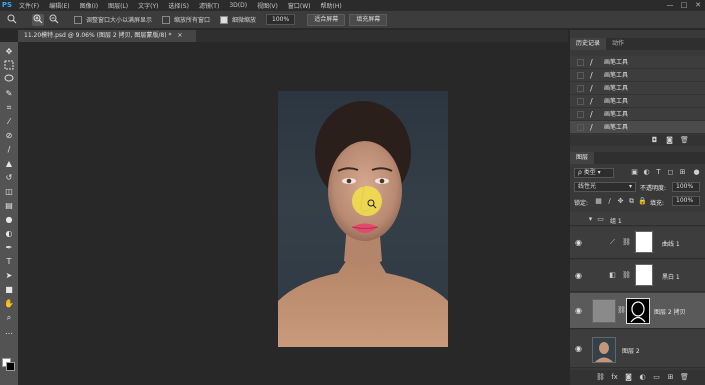  What do you see at coordinates (654, 140) in the screenshot?
I see `snapshot-icon: ◘` at bounding box center [654, 140].